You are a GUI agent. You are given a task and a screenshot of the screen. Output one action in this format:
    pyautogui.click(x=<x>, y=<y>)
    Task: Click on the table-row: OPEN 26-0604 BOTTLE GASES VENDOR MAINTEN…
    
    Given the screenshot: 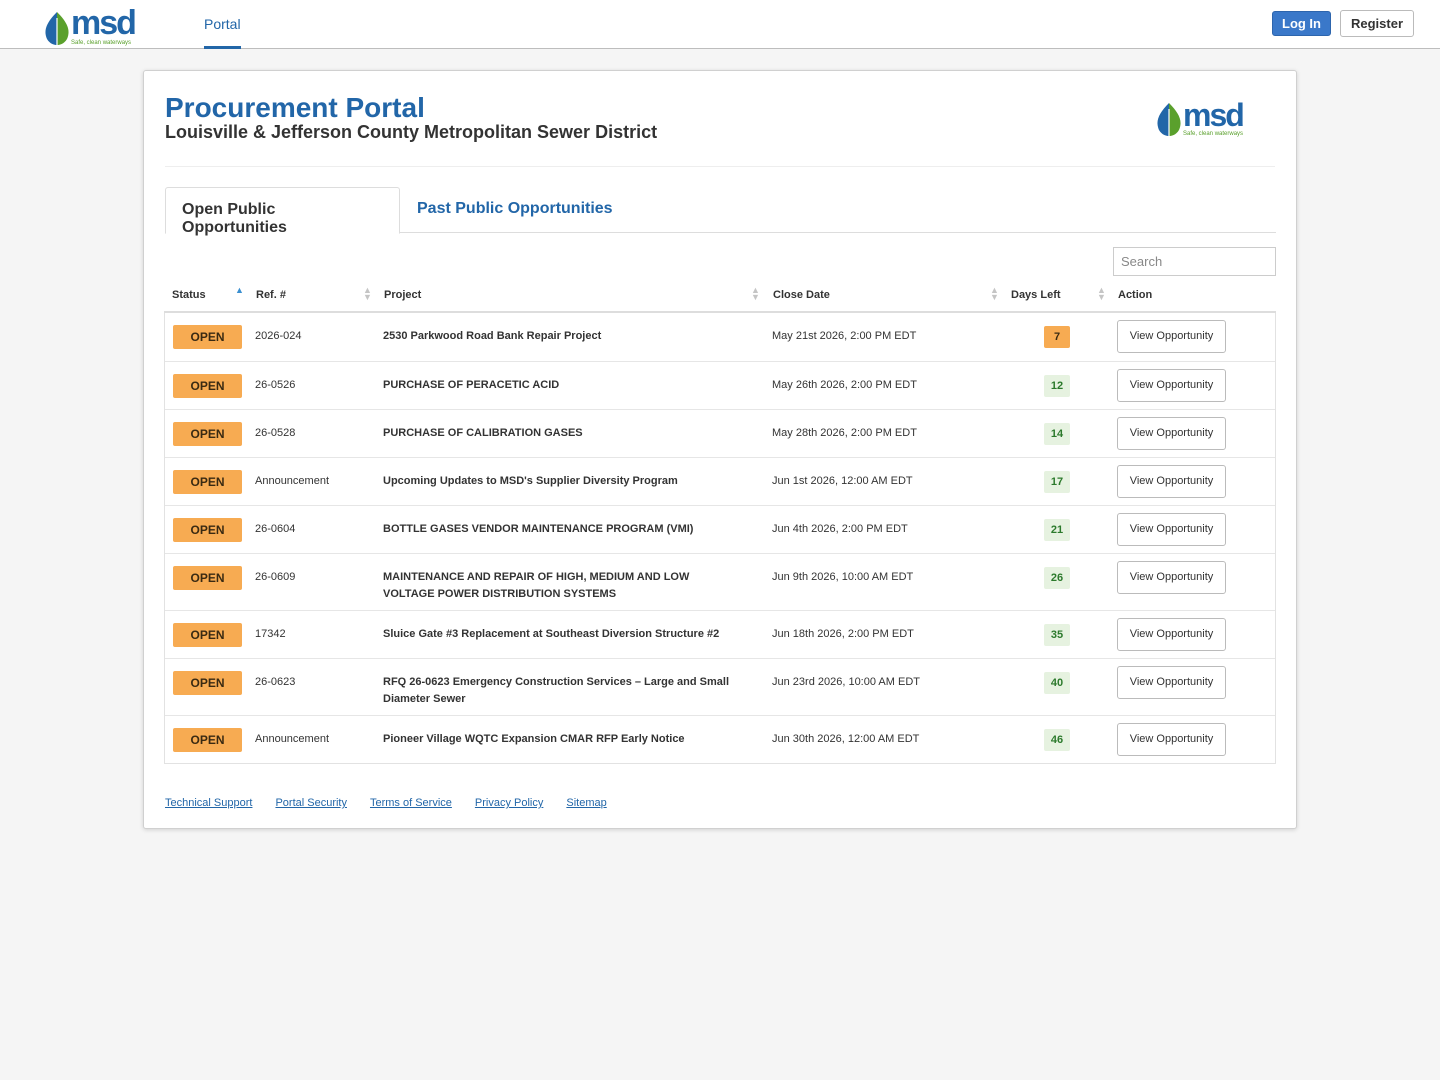 What is the action you would take?
    pyautogui.click(x=720, y=529)
    